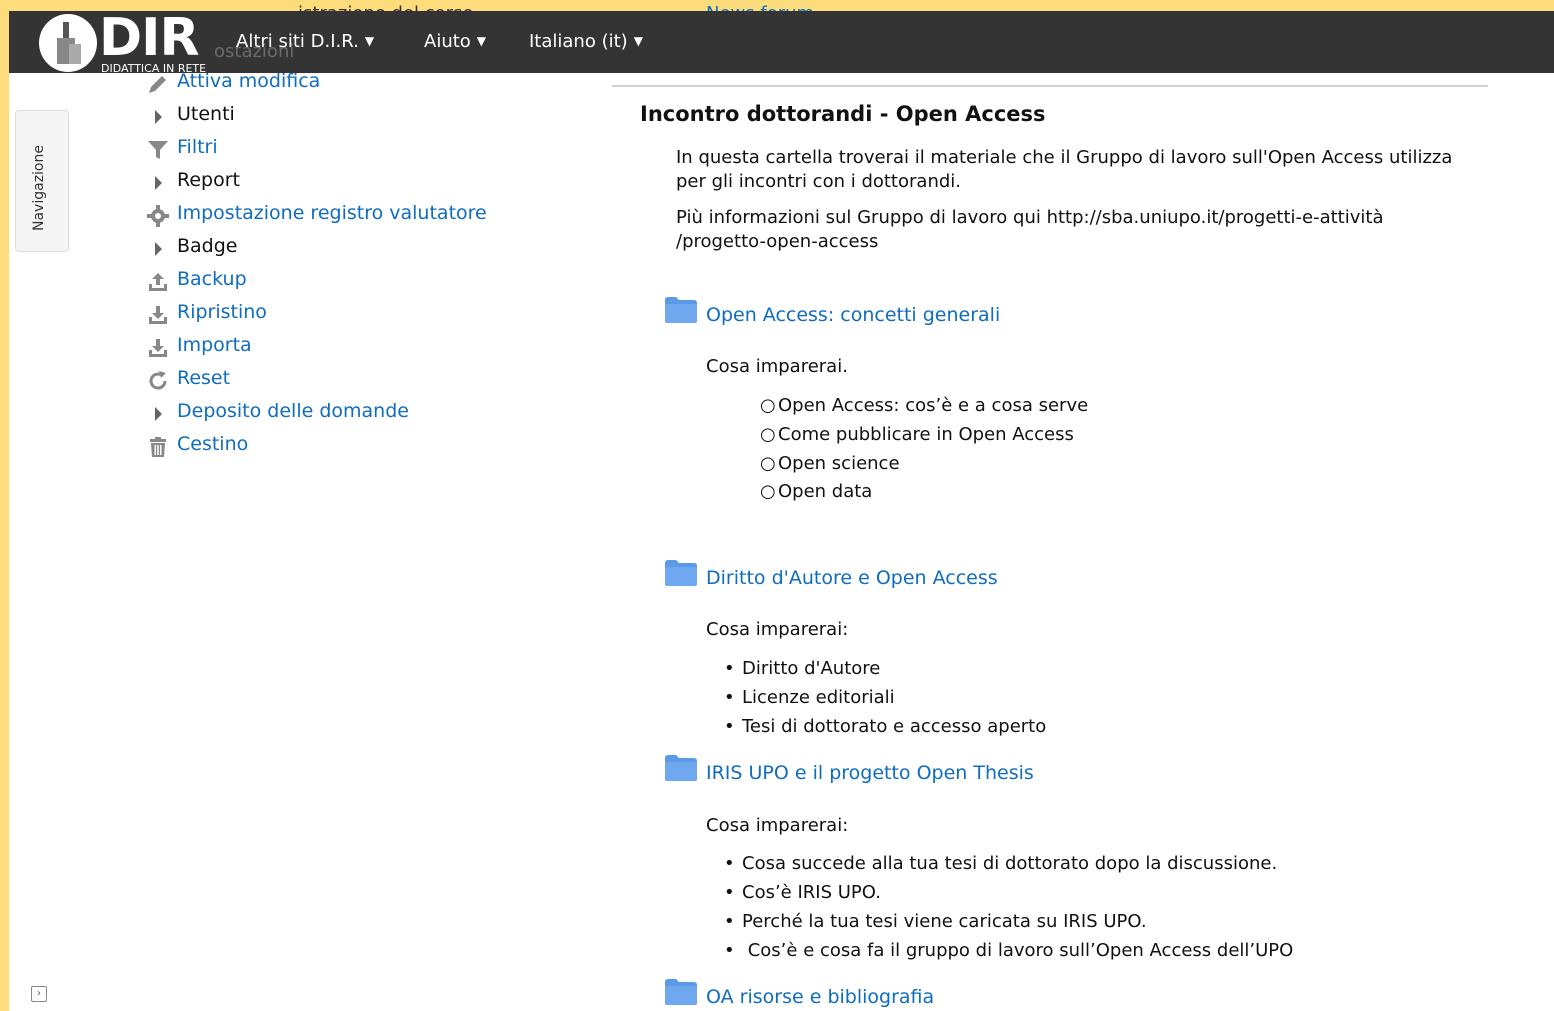 This screenshot has height=1011, width=1554. What do you see at coordinates (4, 505) in the screenshot?
I see `window-frame-left` at bounding box center [4, 505].